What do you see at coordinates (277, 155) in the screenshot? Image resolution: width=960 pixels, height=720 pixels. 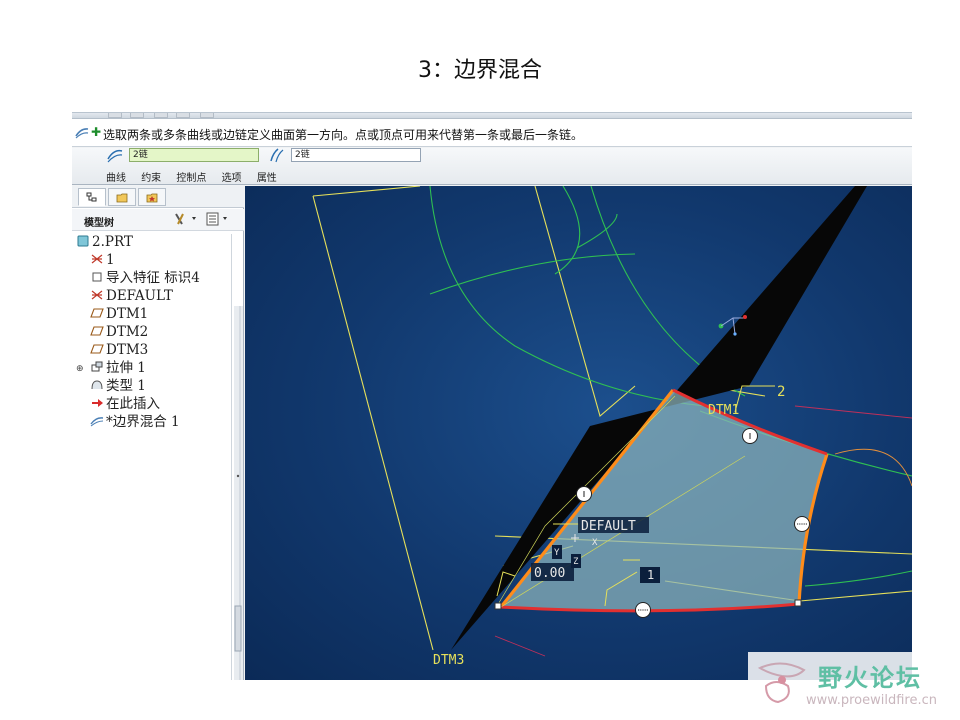 I see `second-direction-icon` at bounding box center [277, 155].